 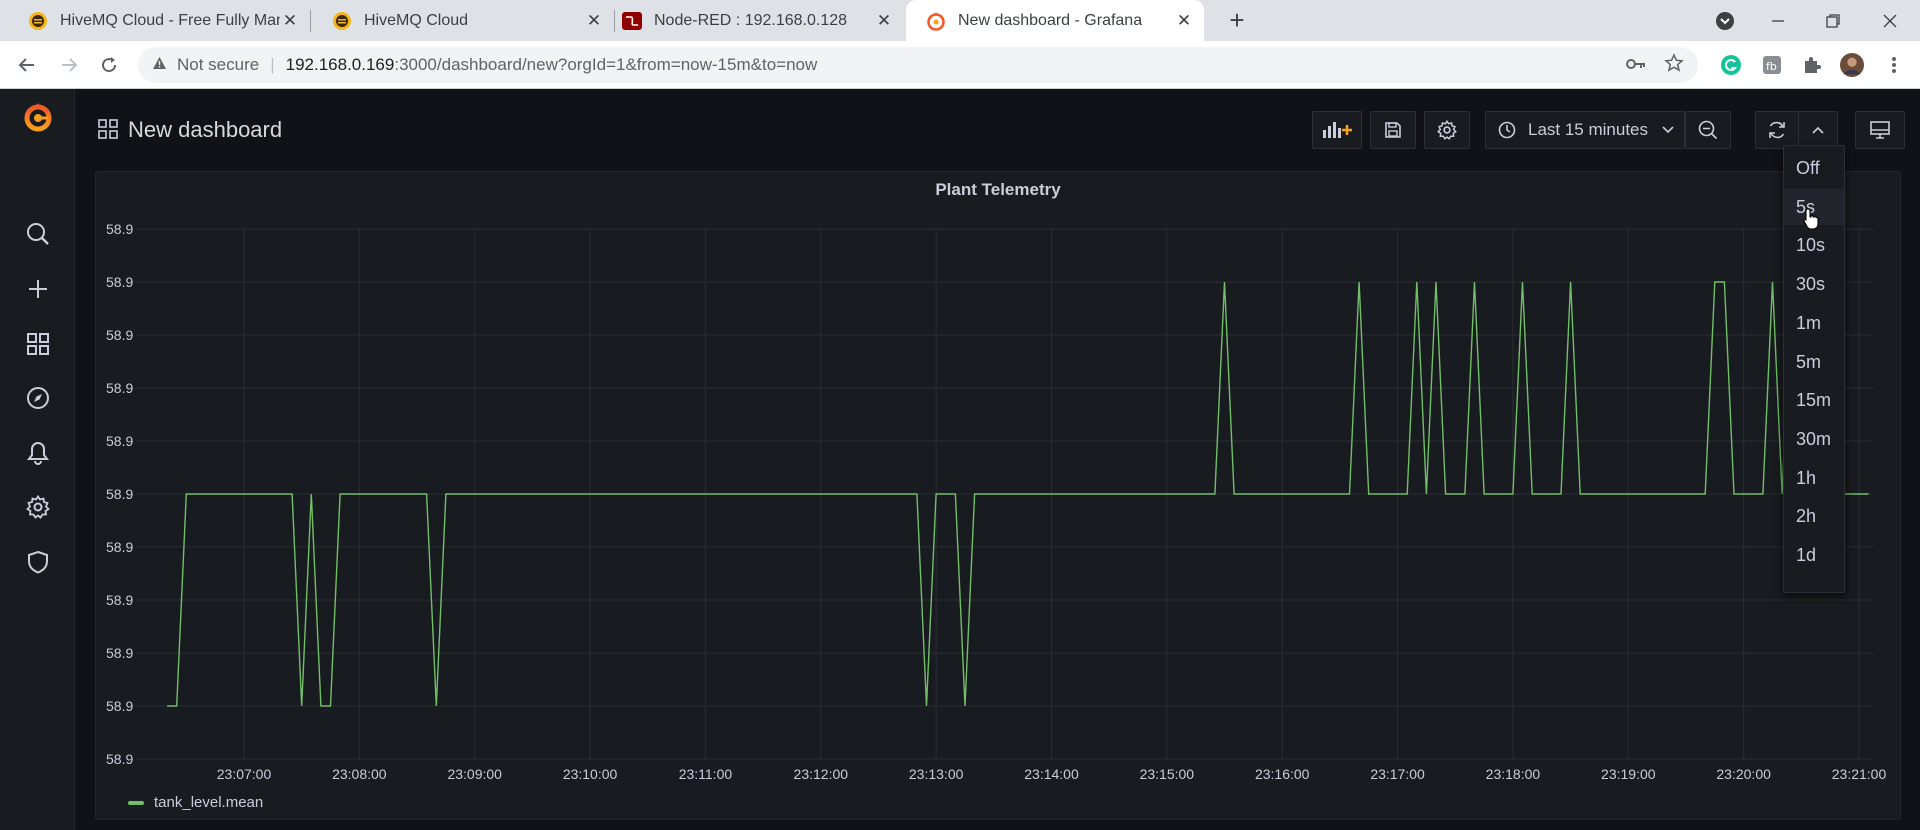 What do you see at coordinates (416, 20) in the screenshot?
I see `tab-title: HiveMQ Cloud` at bounding box center [416, 20].